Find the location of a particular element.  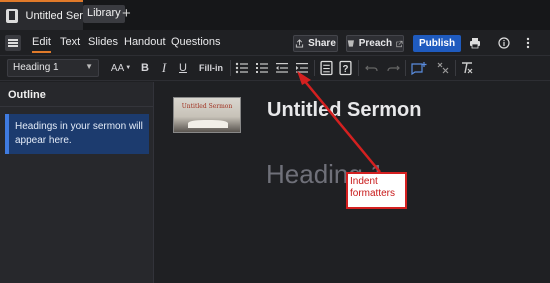

annotation-arrow is located at coordinates (339, 122).